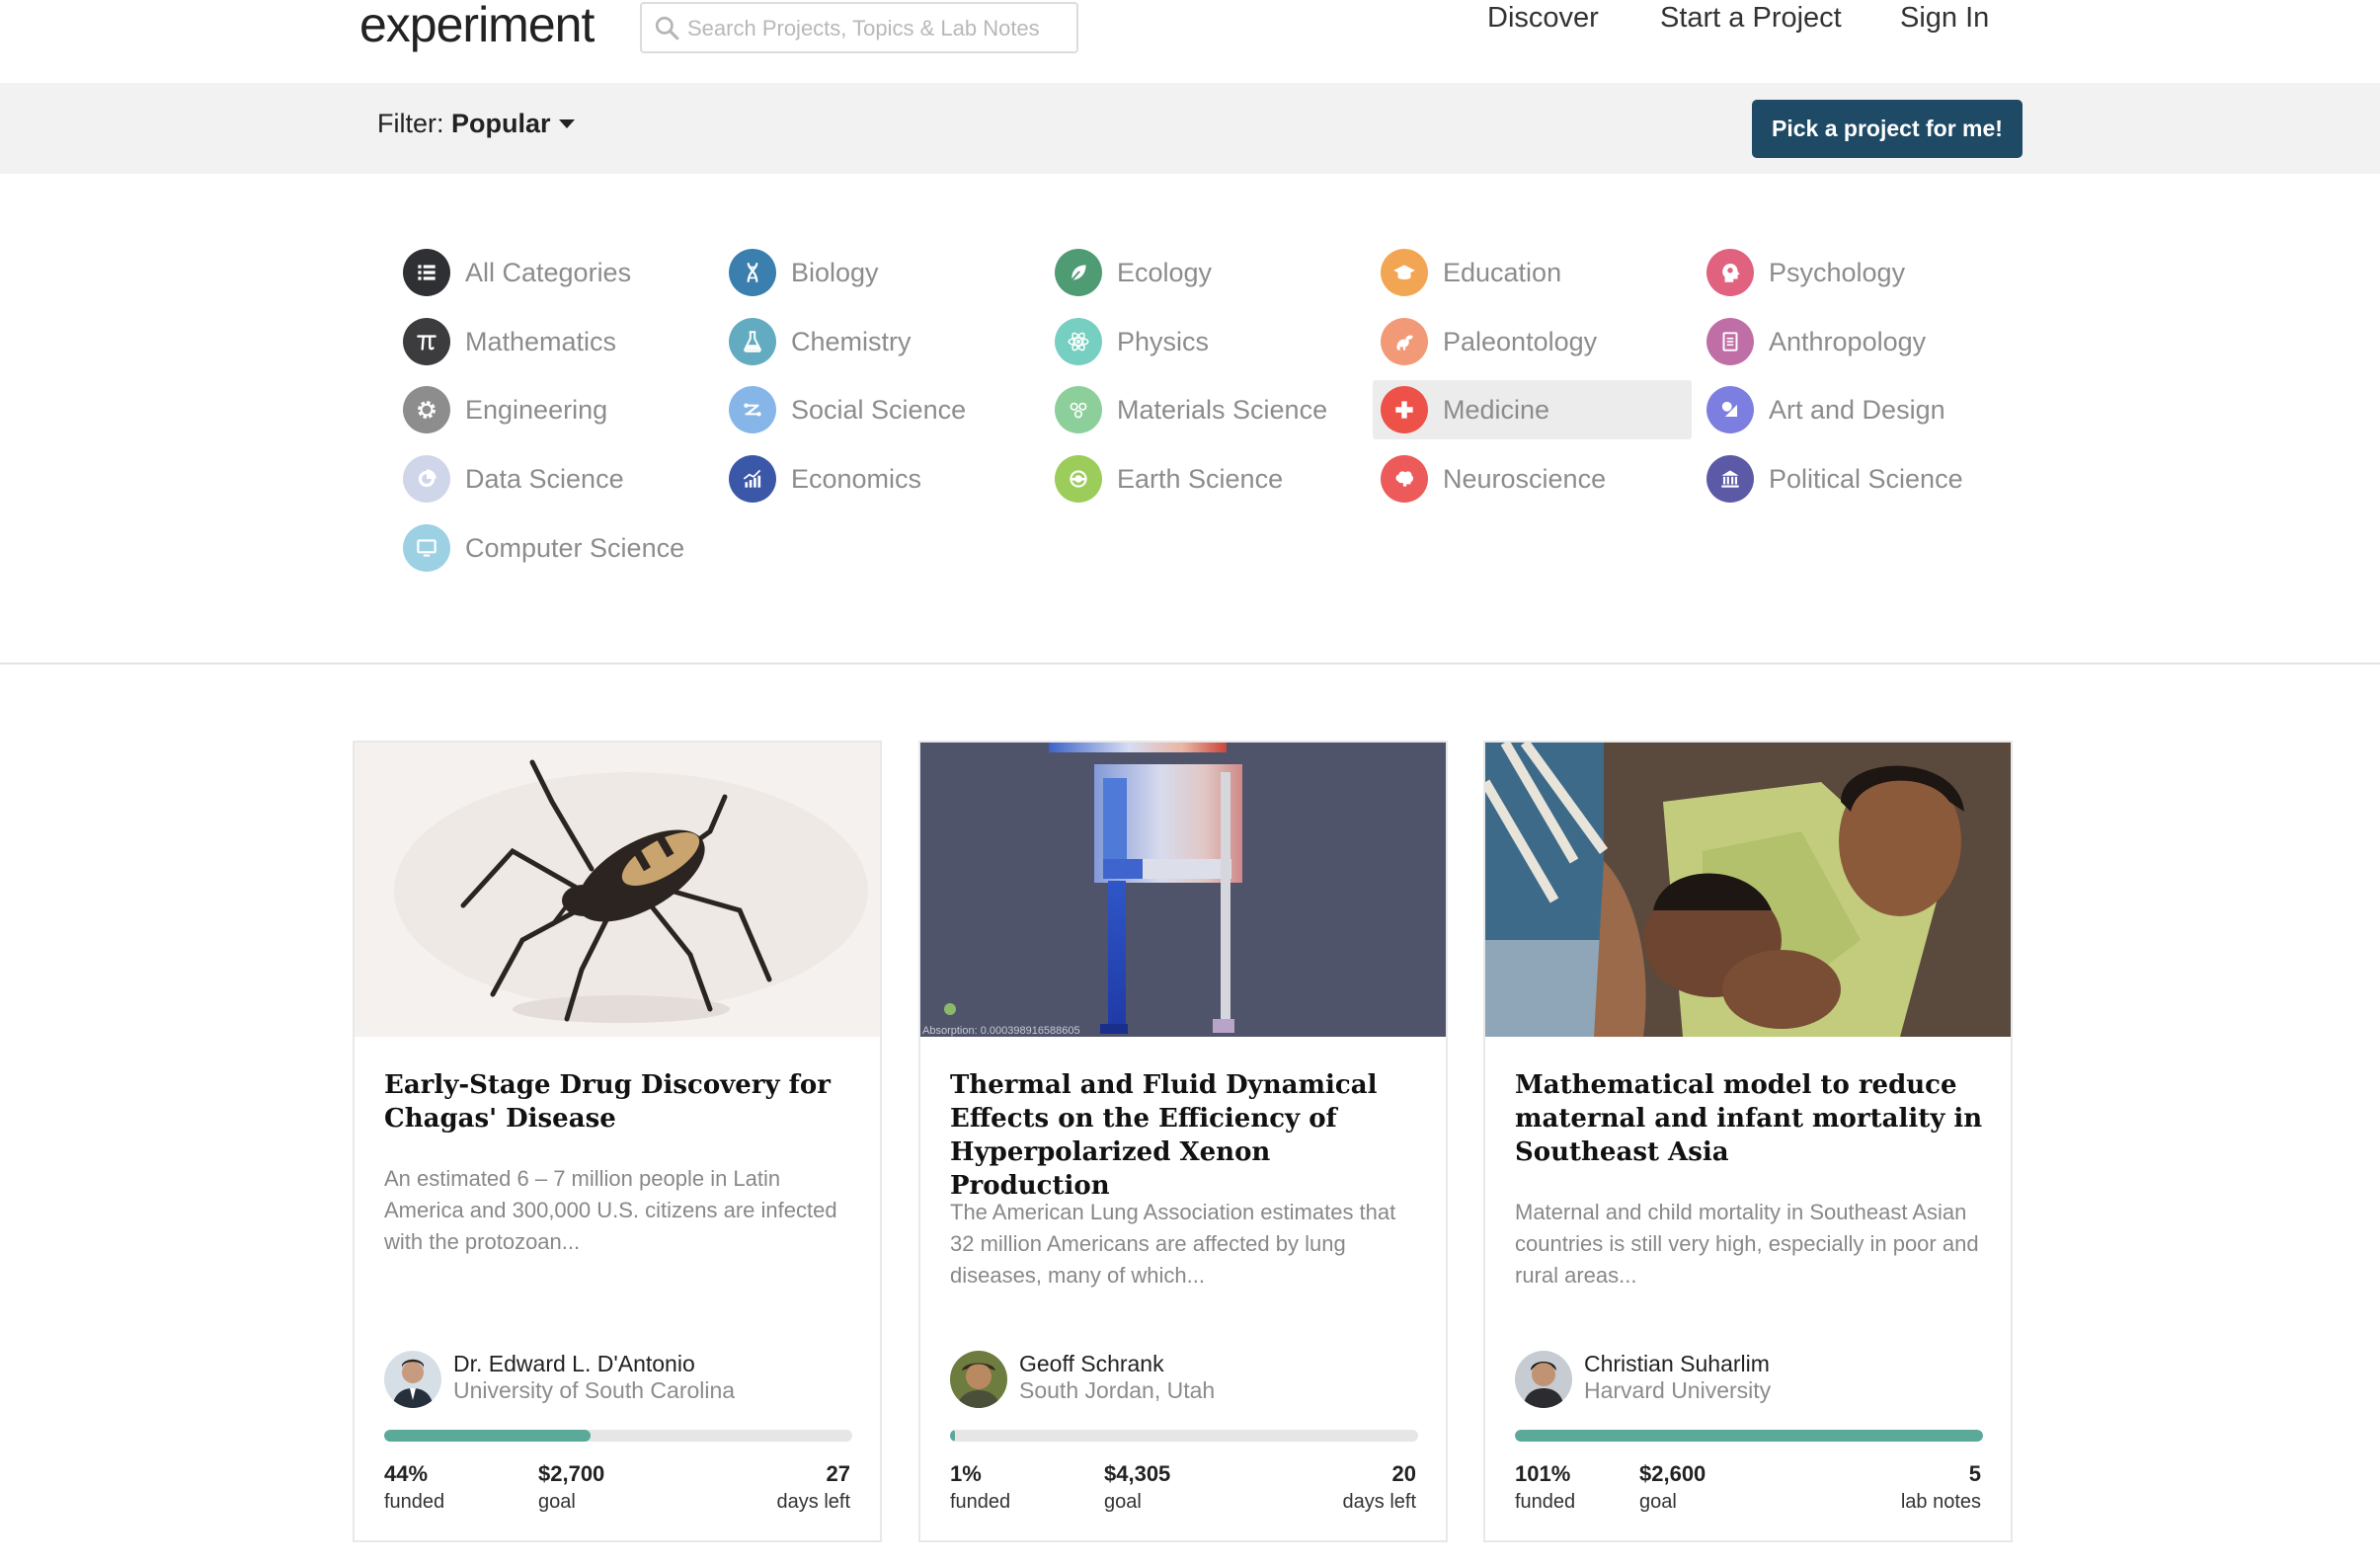 The image size is (2380, 1566). What do you see at coordinates (752, 409) in the screenshot?
I see `network-icon` at bounding box center [752, 409].